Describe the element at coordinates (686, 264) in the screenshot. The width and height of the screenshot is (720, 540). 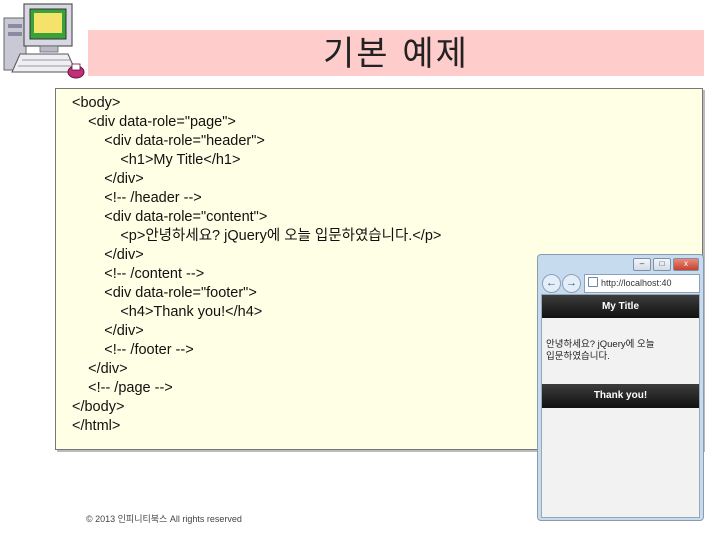
I see `close-button: x` at that location.